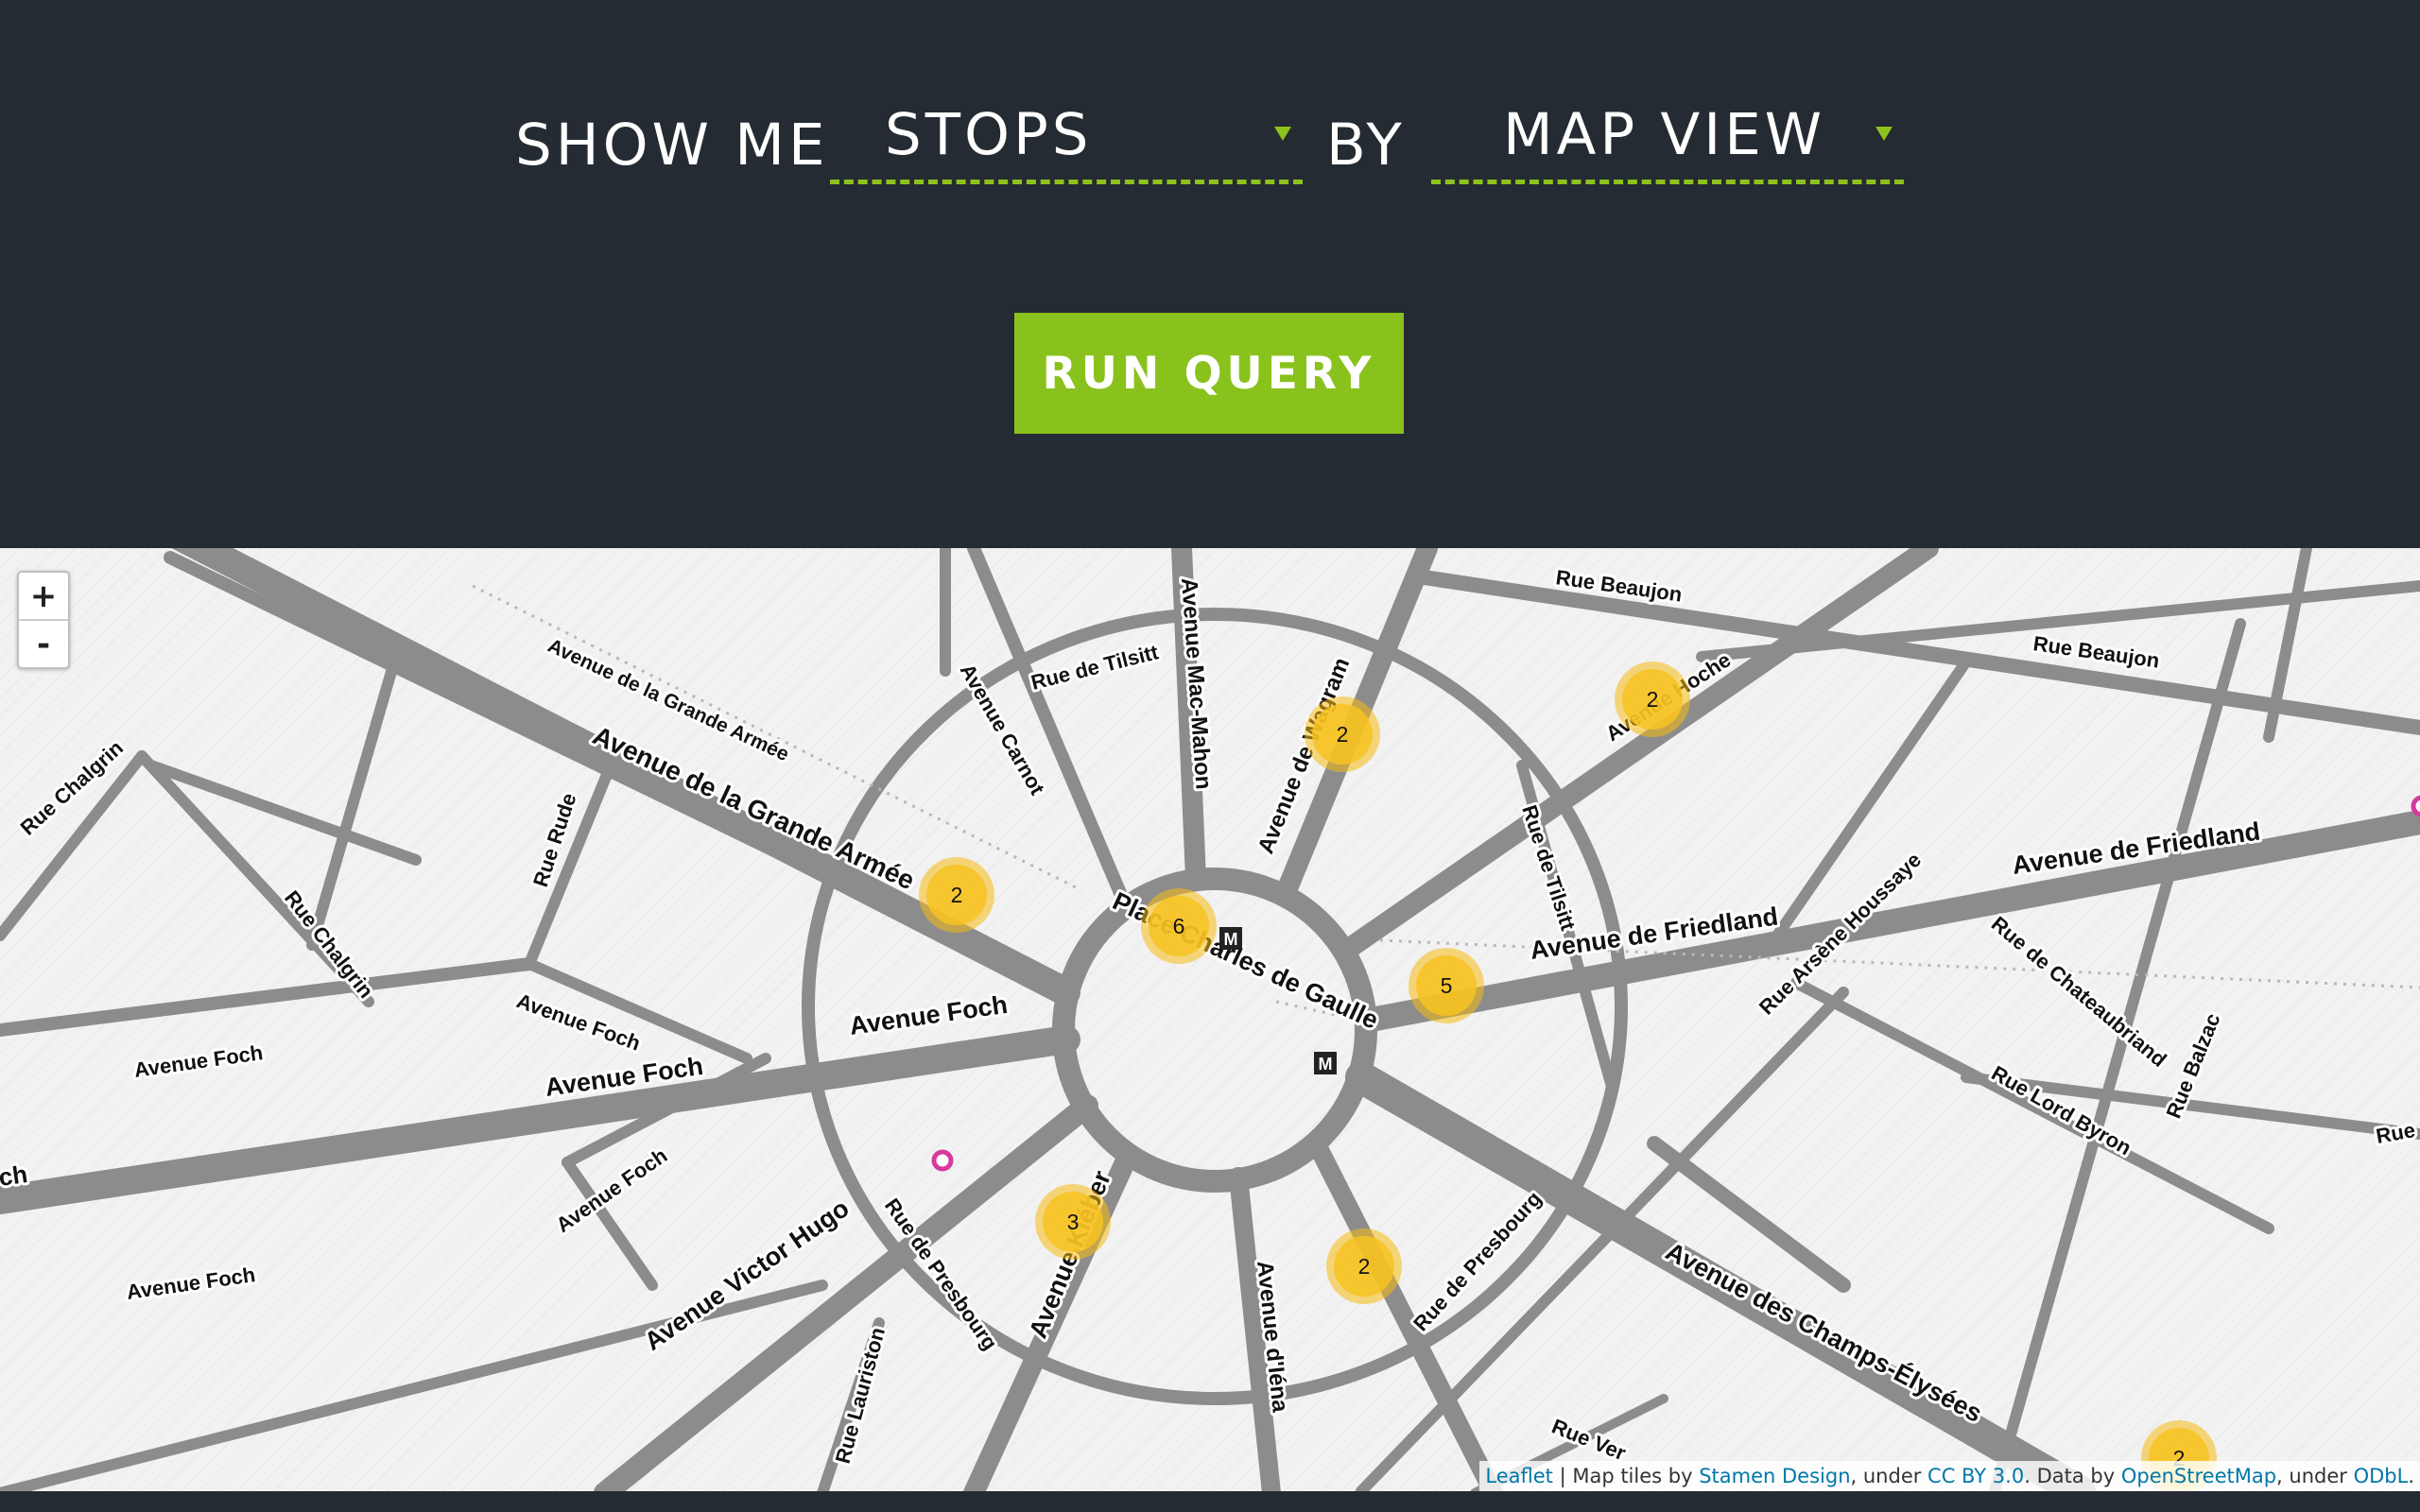  What do you see at coordinates (1665, 134) in the screenshot?
I see `view-select-value: MAP VIEW` at bounding box center [1665, 134].